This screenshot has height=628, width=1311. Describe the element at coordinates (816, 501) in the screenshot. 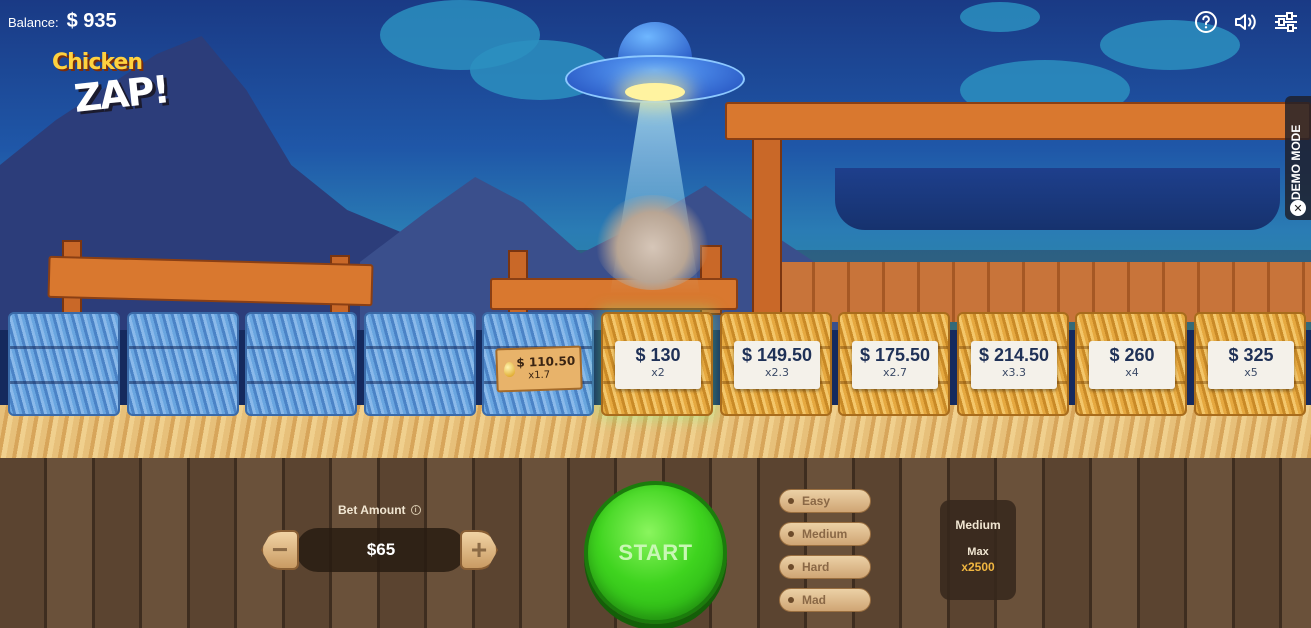

I see `difficulty-option-label: Easy` at that location.